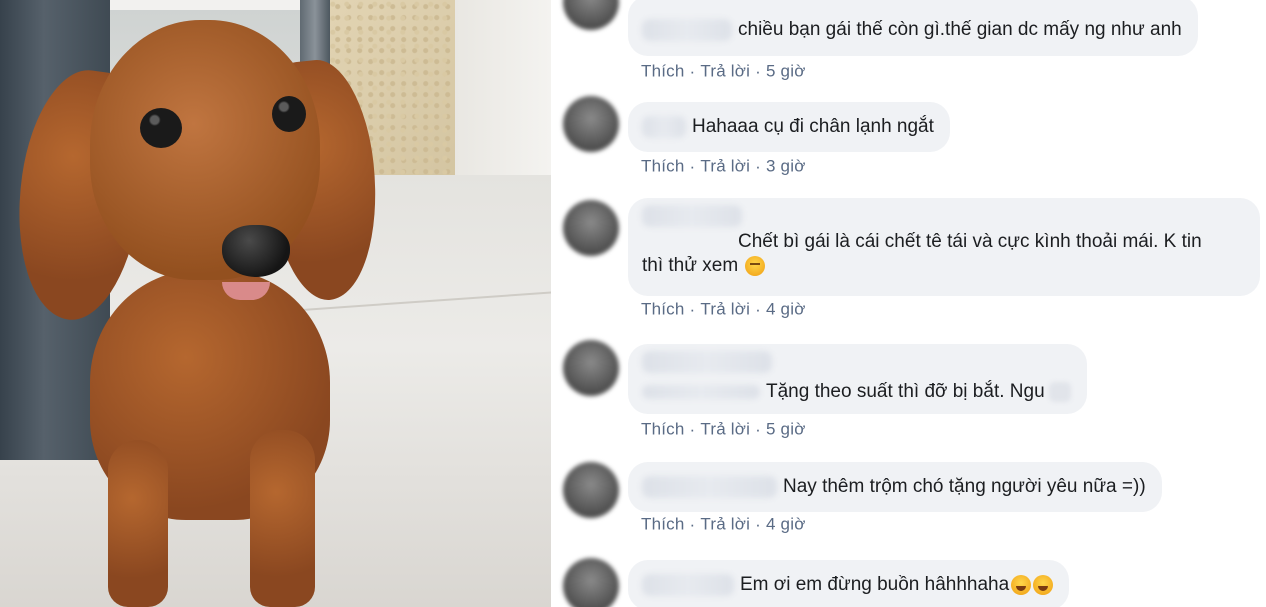 The height and width of the screenshot is (607, 1266). What do you see at coordinates (1059, 392) in the screenshot?
I see `censored-word` at bounding box center [1059, 392].